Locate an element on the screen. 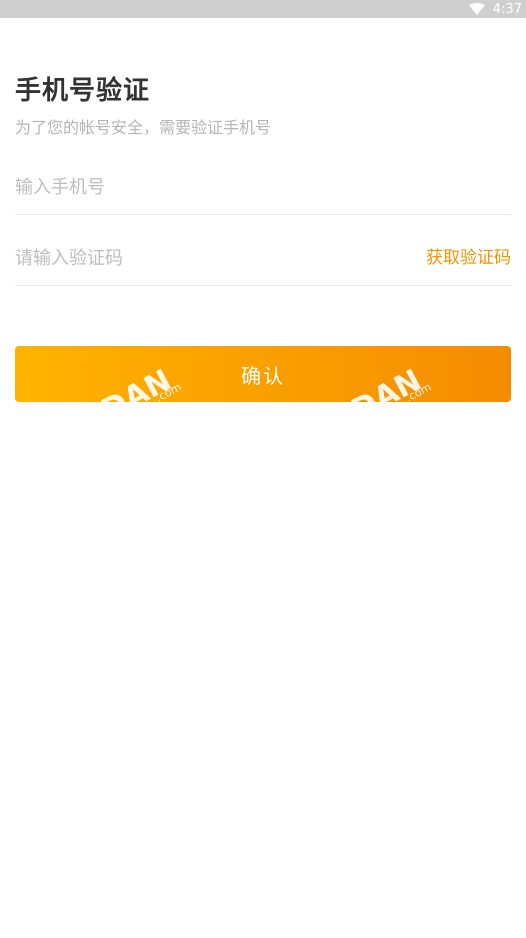 This screenshot has height=938, width=526. phone-input is located at coordinates (263, 187).